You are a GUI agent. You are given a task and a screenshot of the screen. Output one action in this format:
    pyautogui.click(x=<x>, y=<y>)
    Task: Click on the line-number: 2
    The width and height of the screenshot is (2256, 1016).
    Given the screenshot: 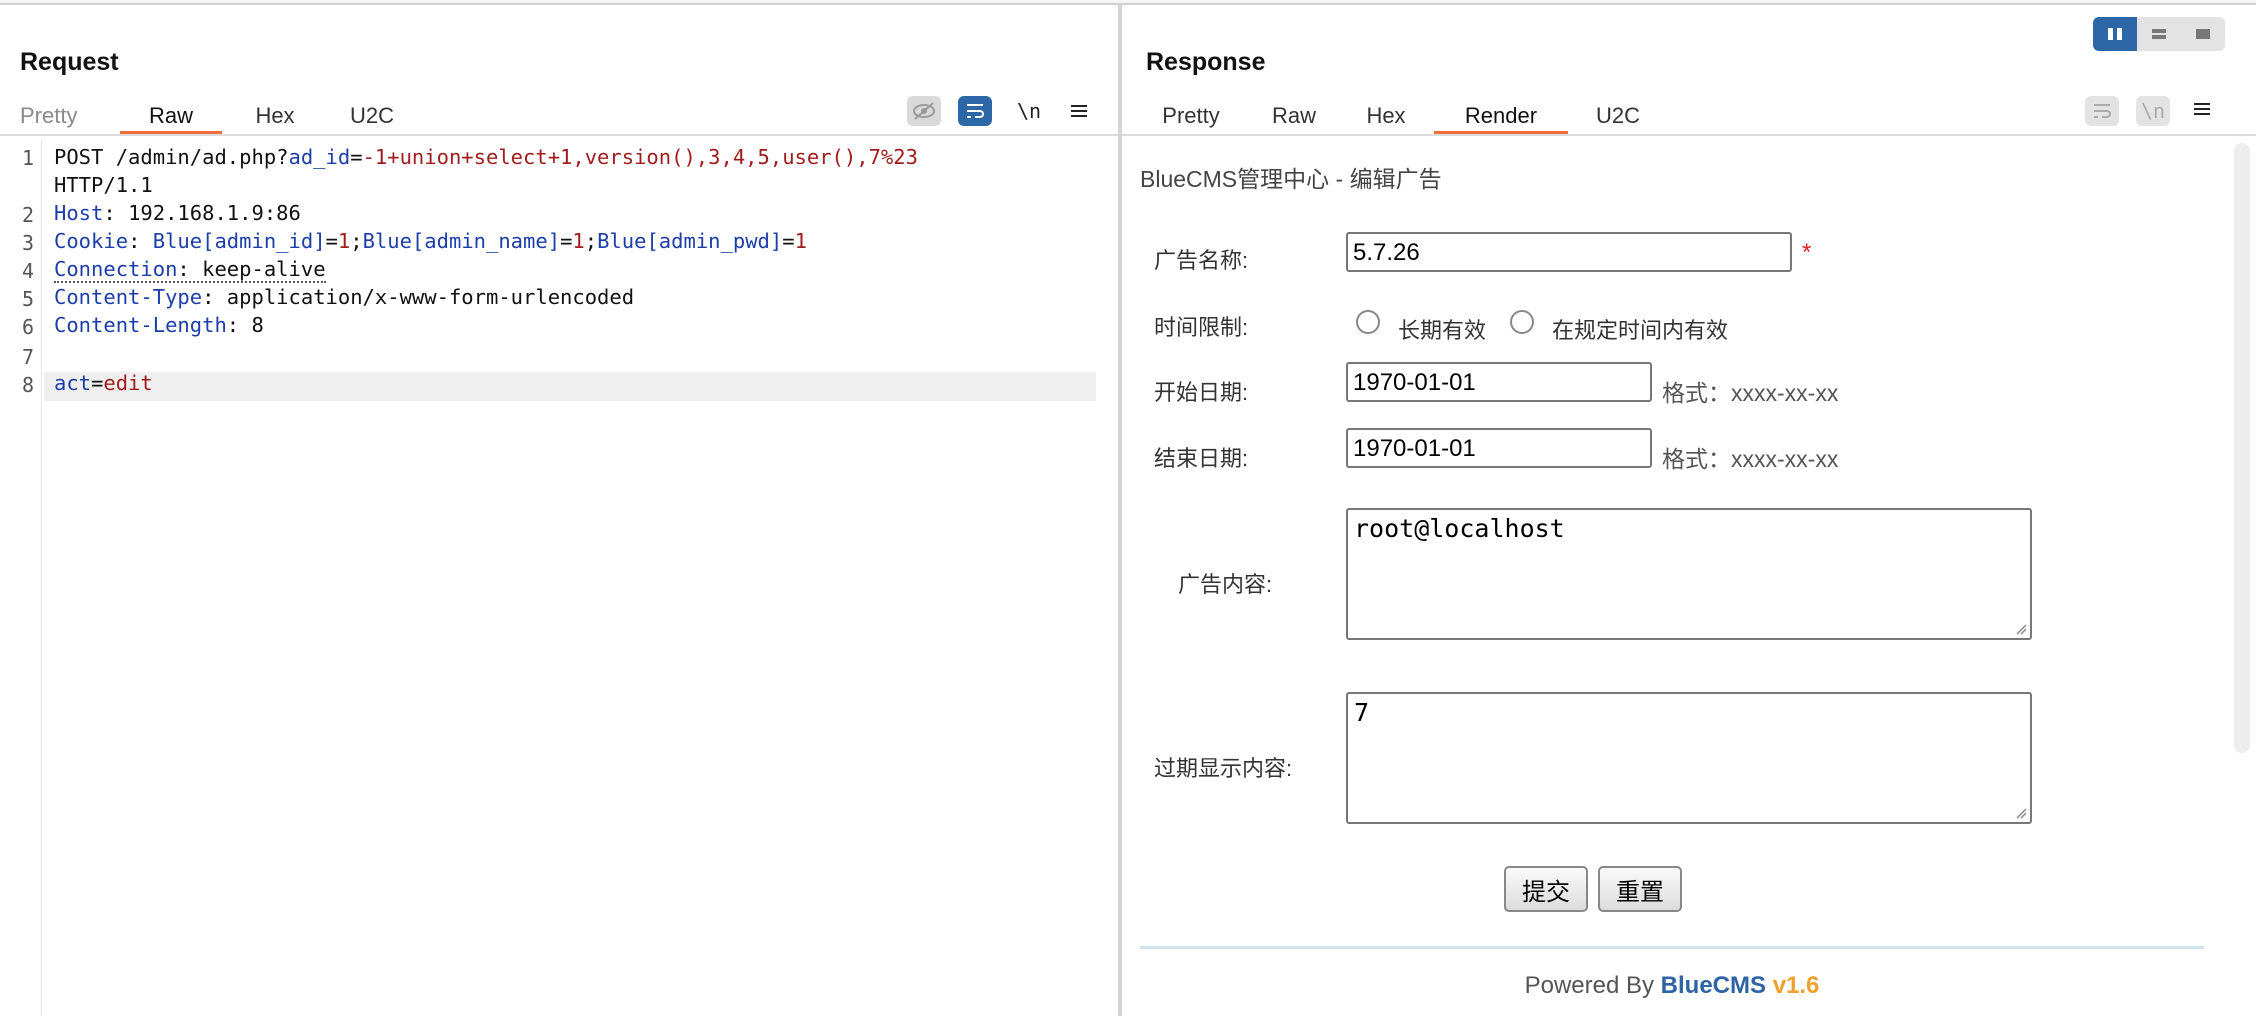 What is the action you would take?
    pyautogui.click(x=27, y=215)
    